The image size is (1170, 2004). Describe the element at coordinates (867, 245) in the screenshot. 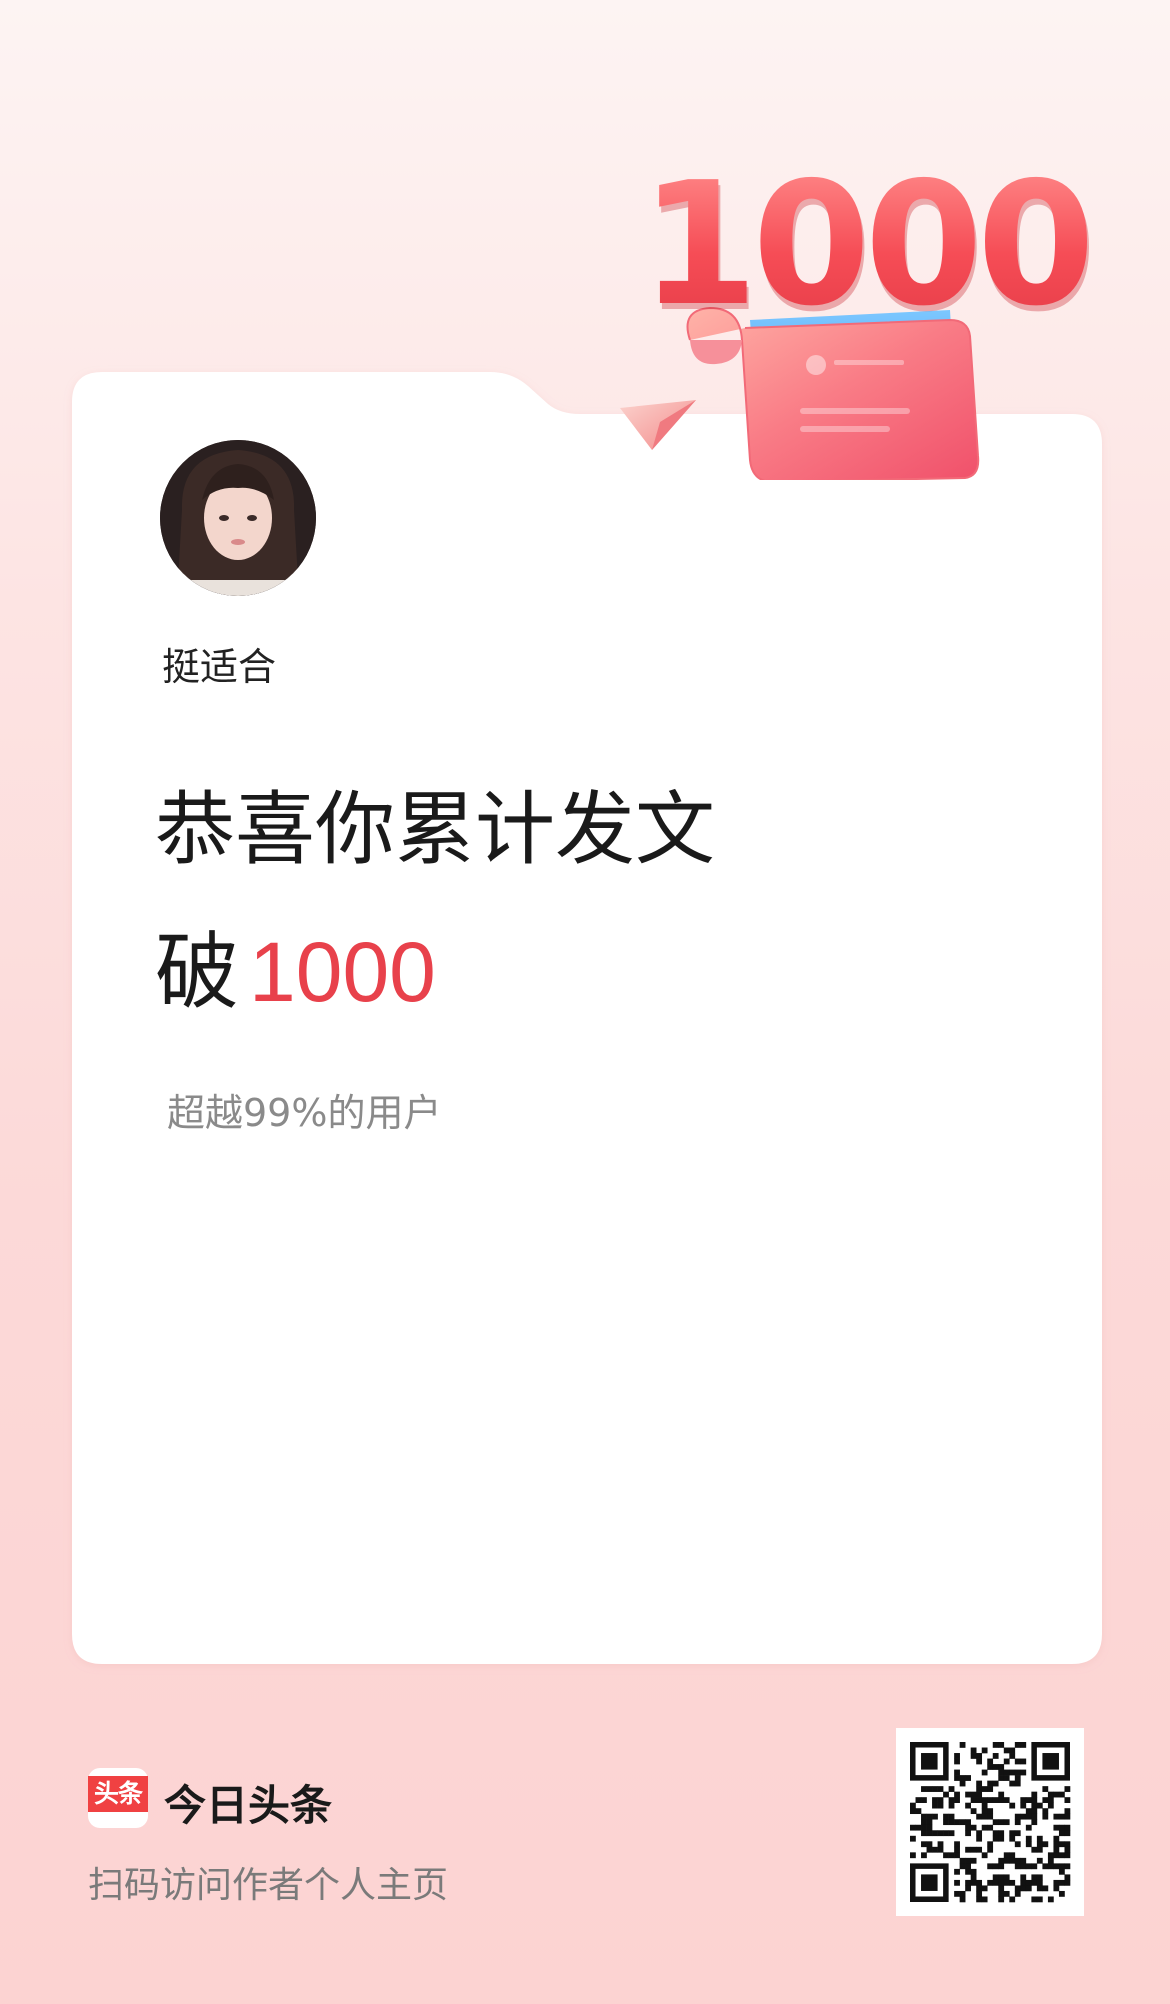

I see `milestone-badge-number: 1000` at that location.